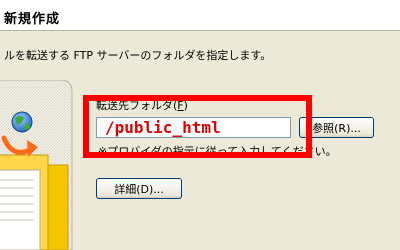 The image size is (400, 250). I want to click on globe-icon, so click(22, 122).